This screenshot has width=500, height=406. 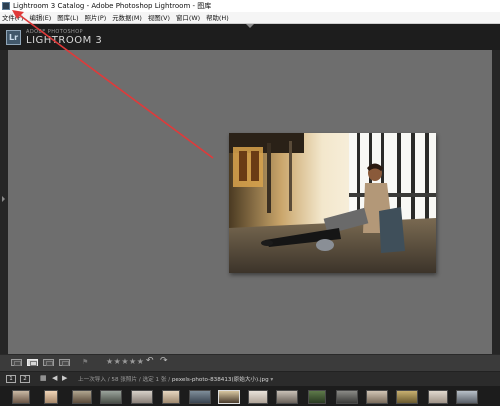 What do you see at coordinates (113, 84) in the screenshot?
I see `annotation-arrow` at bounding box center [113, 84].